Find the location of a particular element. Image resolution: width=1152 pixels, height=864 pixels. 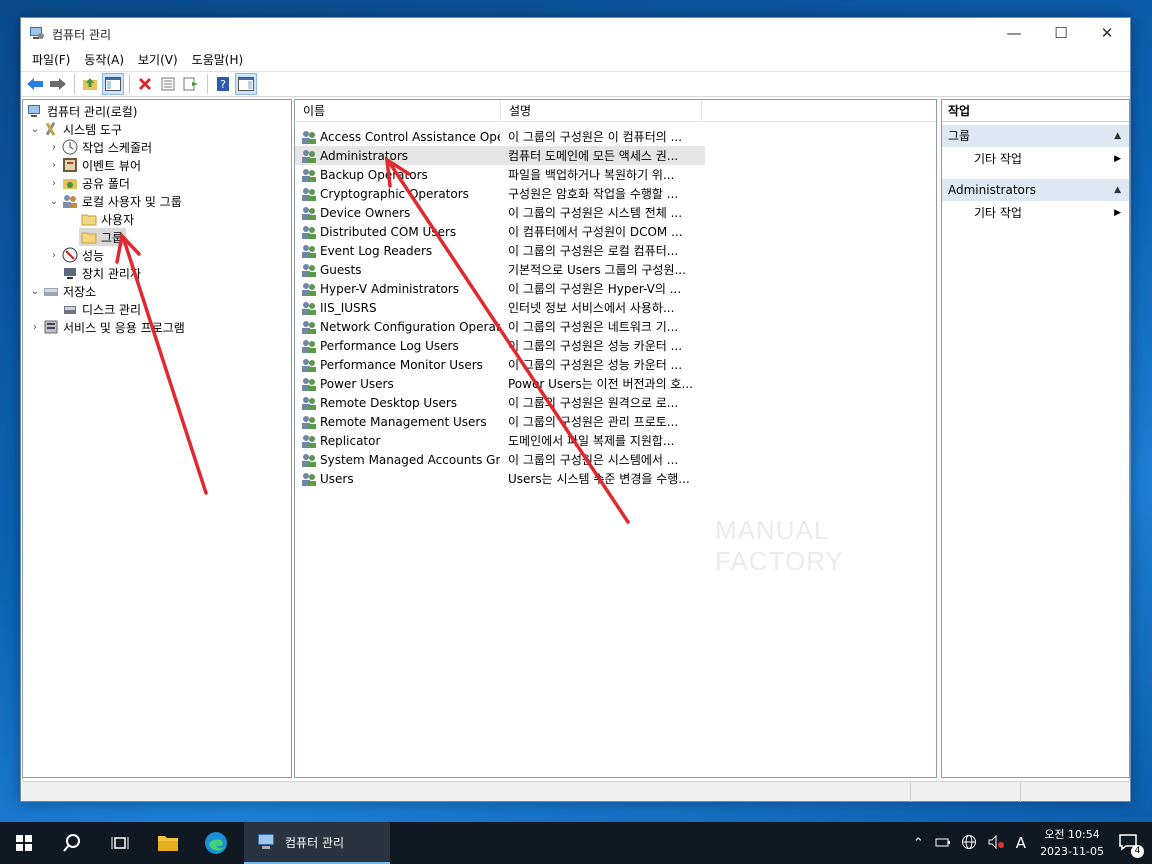

export-list-button is located at coordinates (191, 84).